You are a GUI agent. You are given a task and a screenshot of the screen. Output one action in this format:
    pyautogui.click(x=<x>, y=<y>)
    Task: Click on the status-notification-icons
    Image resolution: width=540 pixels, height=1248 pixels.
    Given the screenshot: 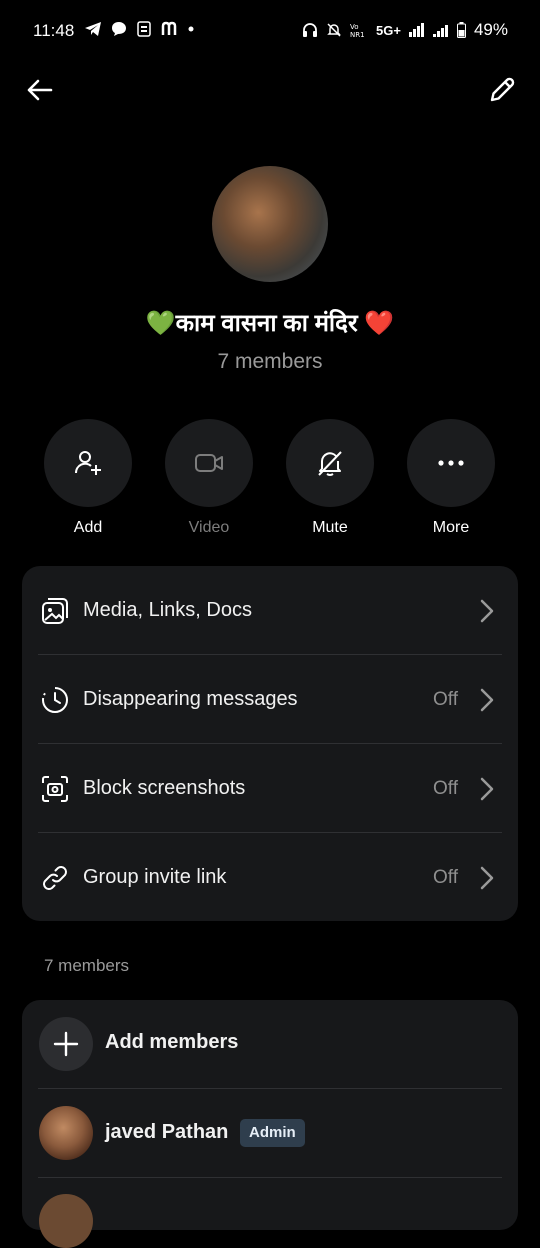 What is the action you would take?
    pyautogui.click(x=139, y=29)
    